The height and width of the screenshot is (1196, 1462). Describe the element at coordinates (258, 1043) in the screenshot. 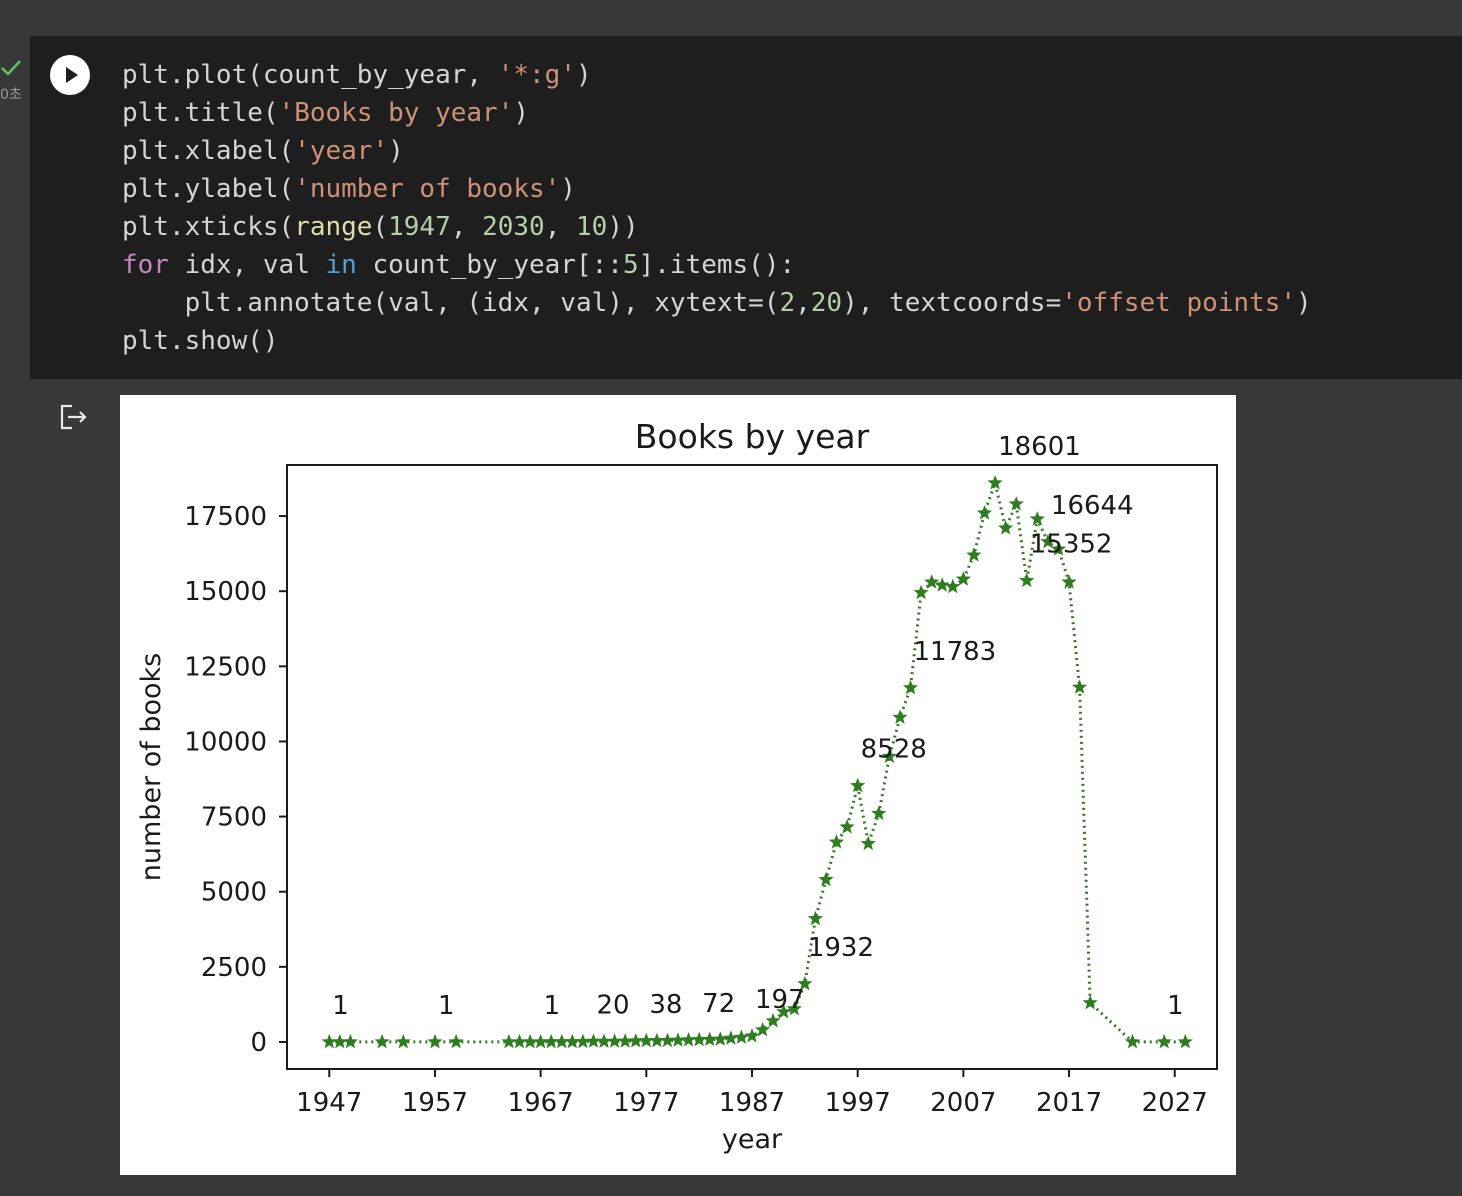

I see `y-tick-label: 0` at that location.